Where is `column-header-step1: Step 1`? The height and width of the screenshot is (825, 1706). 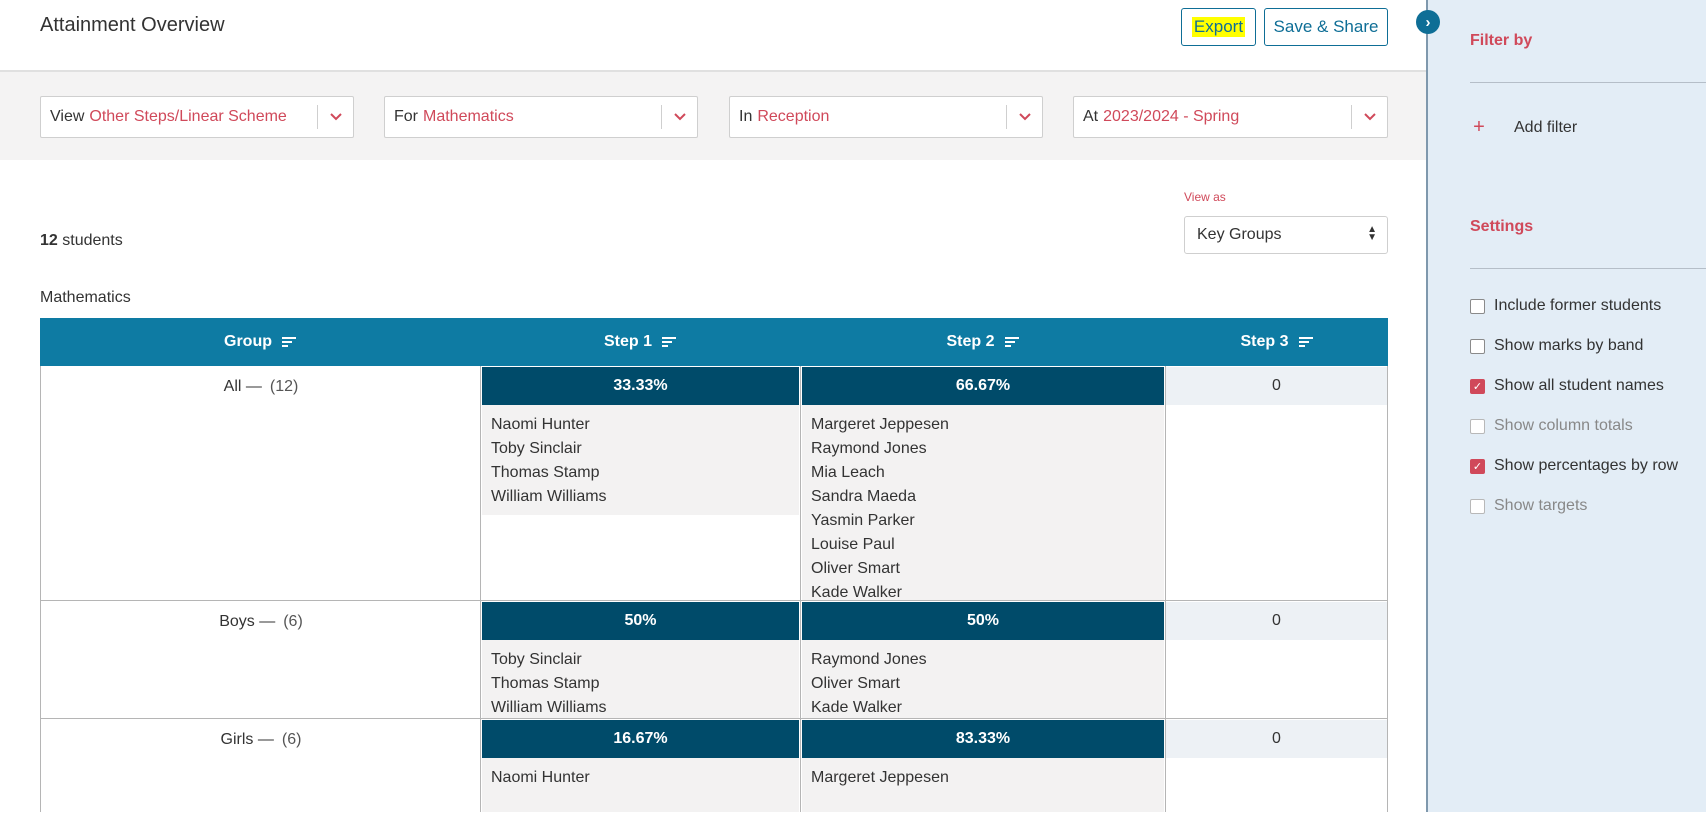
column-header-step1: Step 1 is located at coordinates (640, 342).